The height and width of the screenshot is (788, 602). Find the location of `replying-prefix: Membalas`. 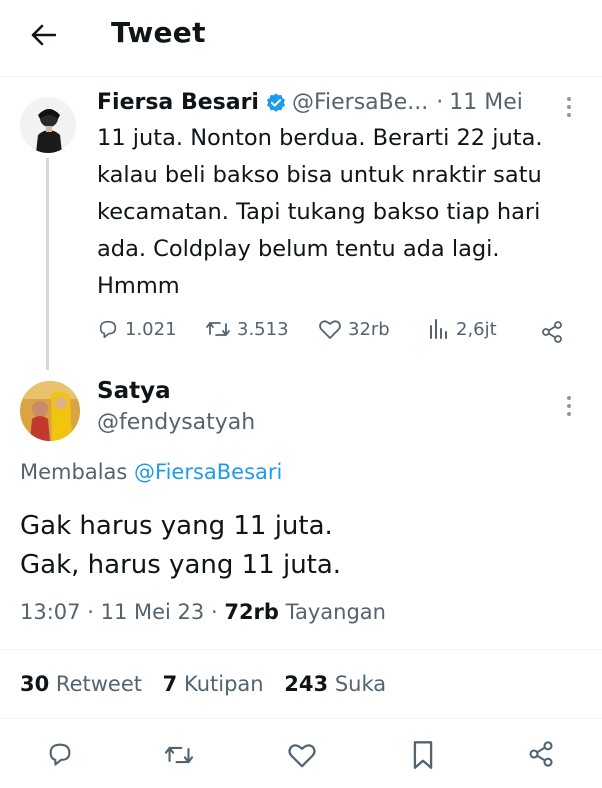

replying-prefix: Membalas is located at coordinates (74, 472).